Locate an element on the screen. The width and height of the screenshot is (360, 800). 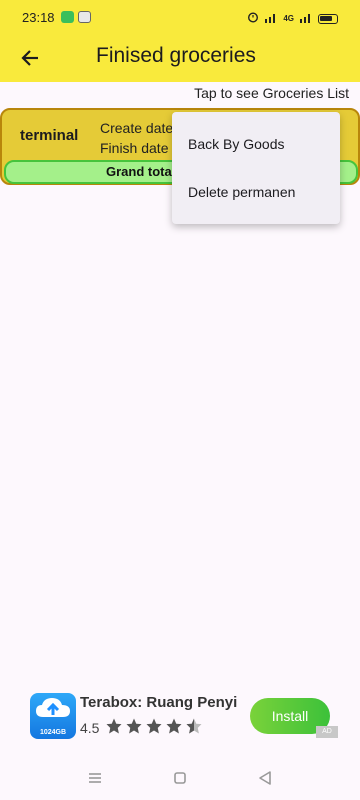
hamburger-icon is located at coordinates (95, 778).